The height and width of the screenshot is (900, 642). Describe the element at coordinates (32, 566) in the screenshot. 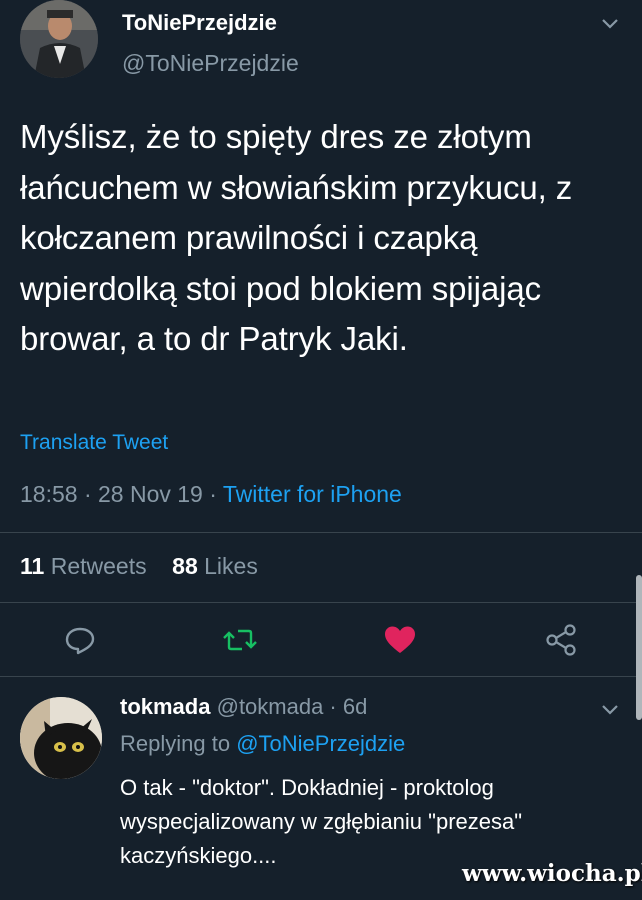

I see `retweets-count: 11` at that location.